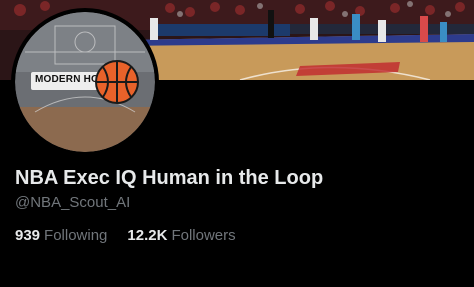 Image resolution: width=474 pixels, height=287 pixels. What do you see at coordinates (76, 235) in the screenshot?
I see `following-label: Following` at bounding box center [76, 235].